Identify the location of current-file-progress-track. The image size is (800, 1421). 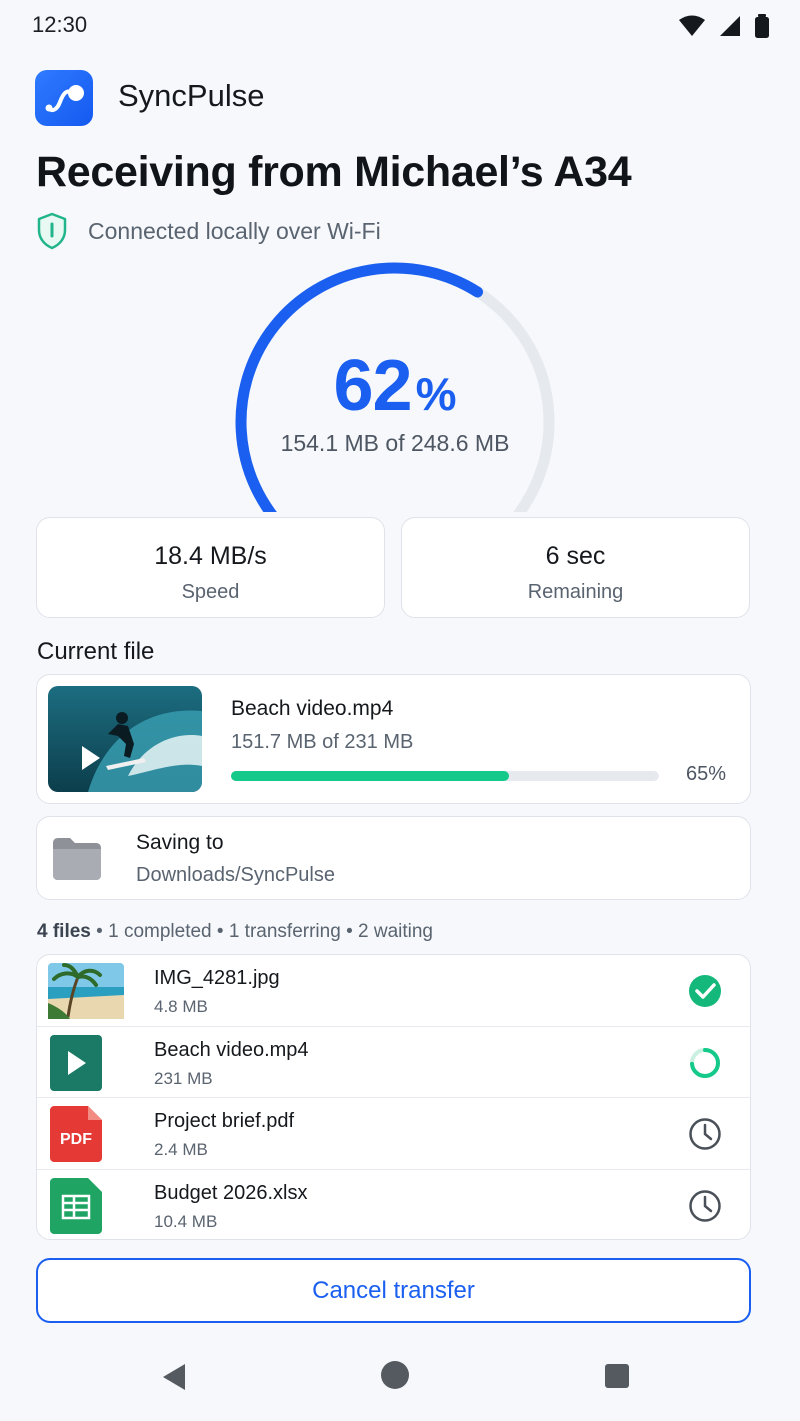
(445, 776).